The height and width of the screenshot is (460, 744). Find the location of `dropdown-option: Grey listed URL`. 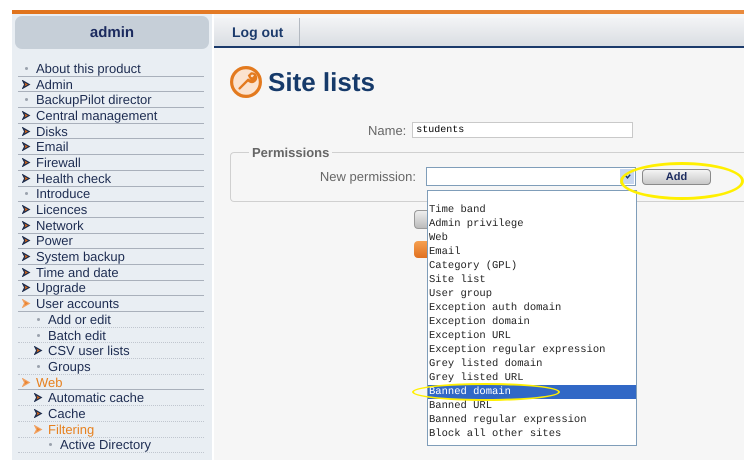

dropdown-option: Grey listed URL is located at coordinates (532, 378).